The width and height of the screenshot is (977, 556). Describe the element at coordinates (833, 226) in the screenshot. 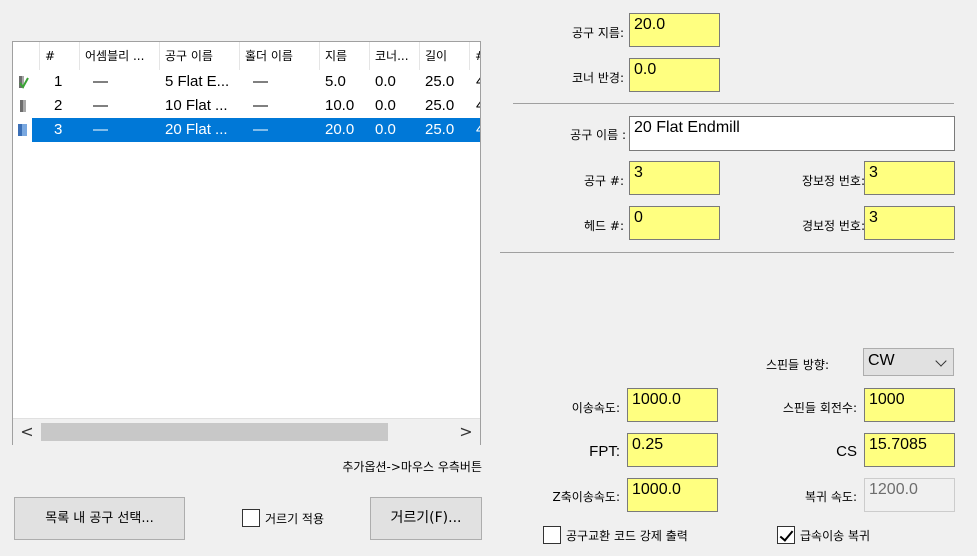

I see `diameter-offset-label: 경보정 번호:` at that location.